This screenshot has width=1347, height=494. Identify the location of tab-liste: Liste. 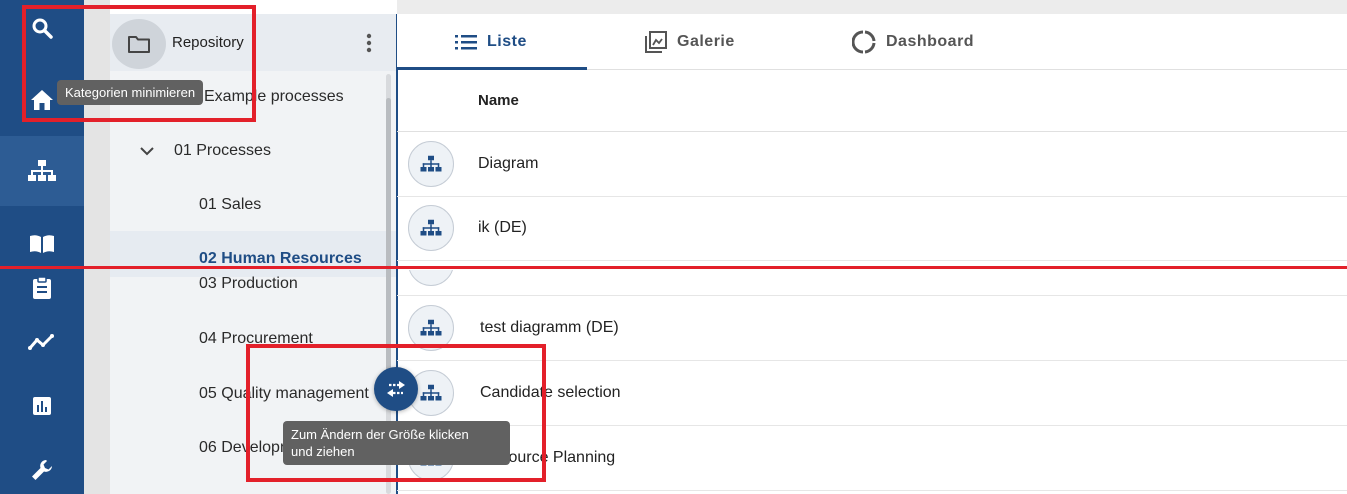
(491, 42).